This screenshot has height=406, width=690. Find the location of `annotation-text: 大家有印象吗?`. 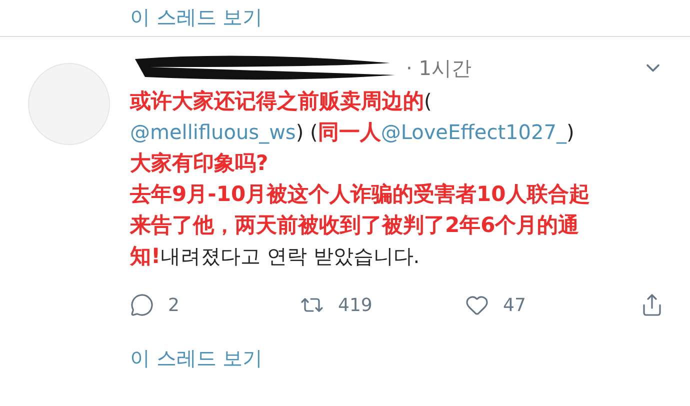

annotation-text: 大家有印象吗? is located at coordinates (199, 163).